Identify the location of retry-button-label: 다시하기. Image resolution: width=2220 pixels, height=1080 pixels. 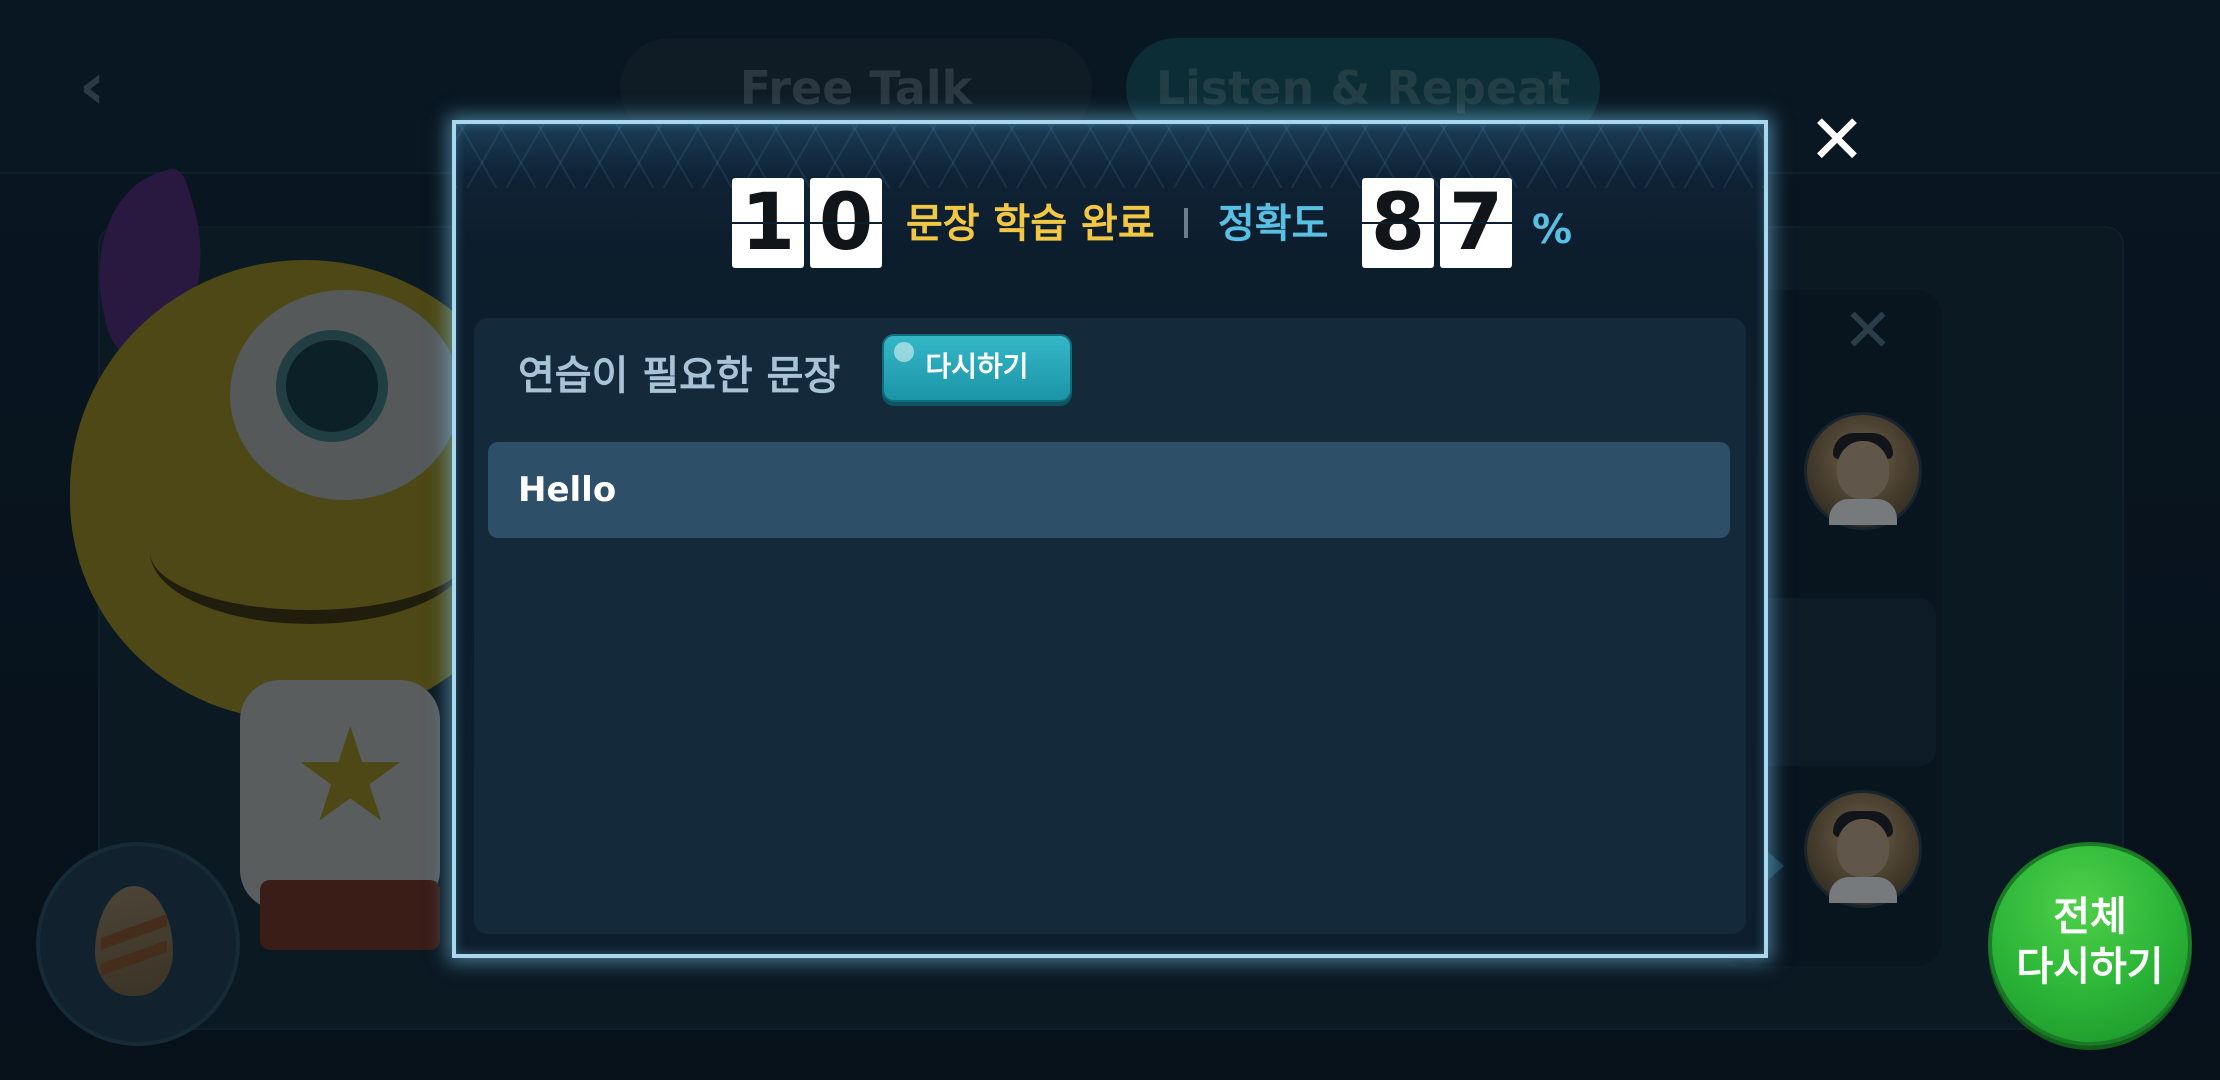
(977, 366).